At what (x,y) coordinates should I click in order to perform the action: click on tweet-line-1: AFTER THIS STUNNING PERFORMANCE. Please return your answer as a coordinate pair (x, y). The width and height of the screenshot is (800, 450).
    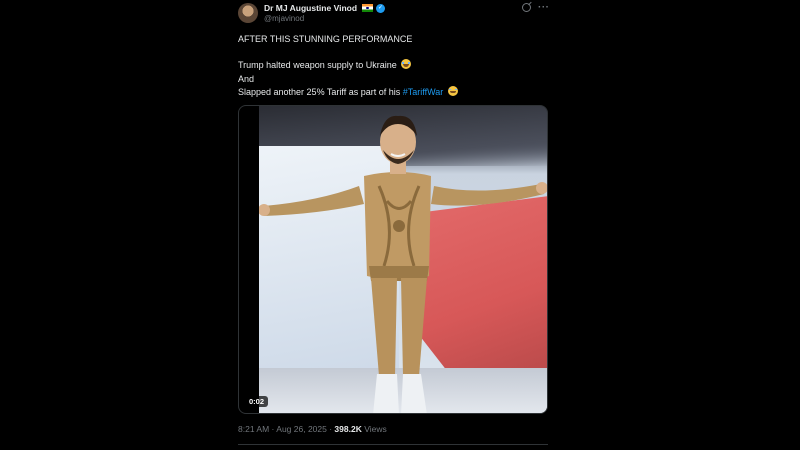
    Looking at the image, I should click on (325, 39).